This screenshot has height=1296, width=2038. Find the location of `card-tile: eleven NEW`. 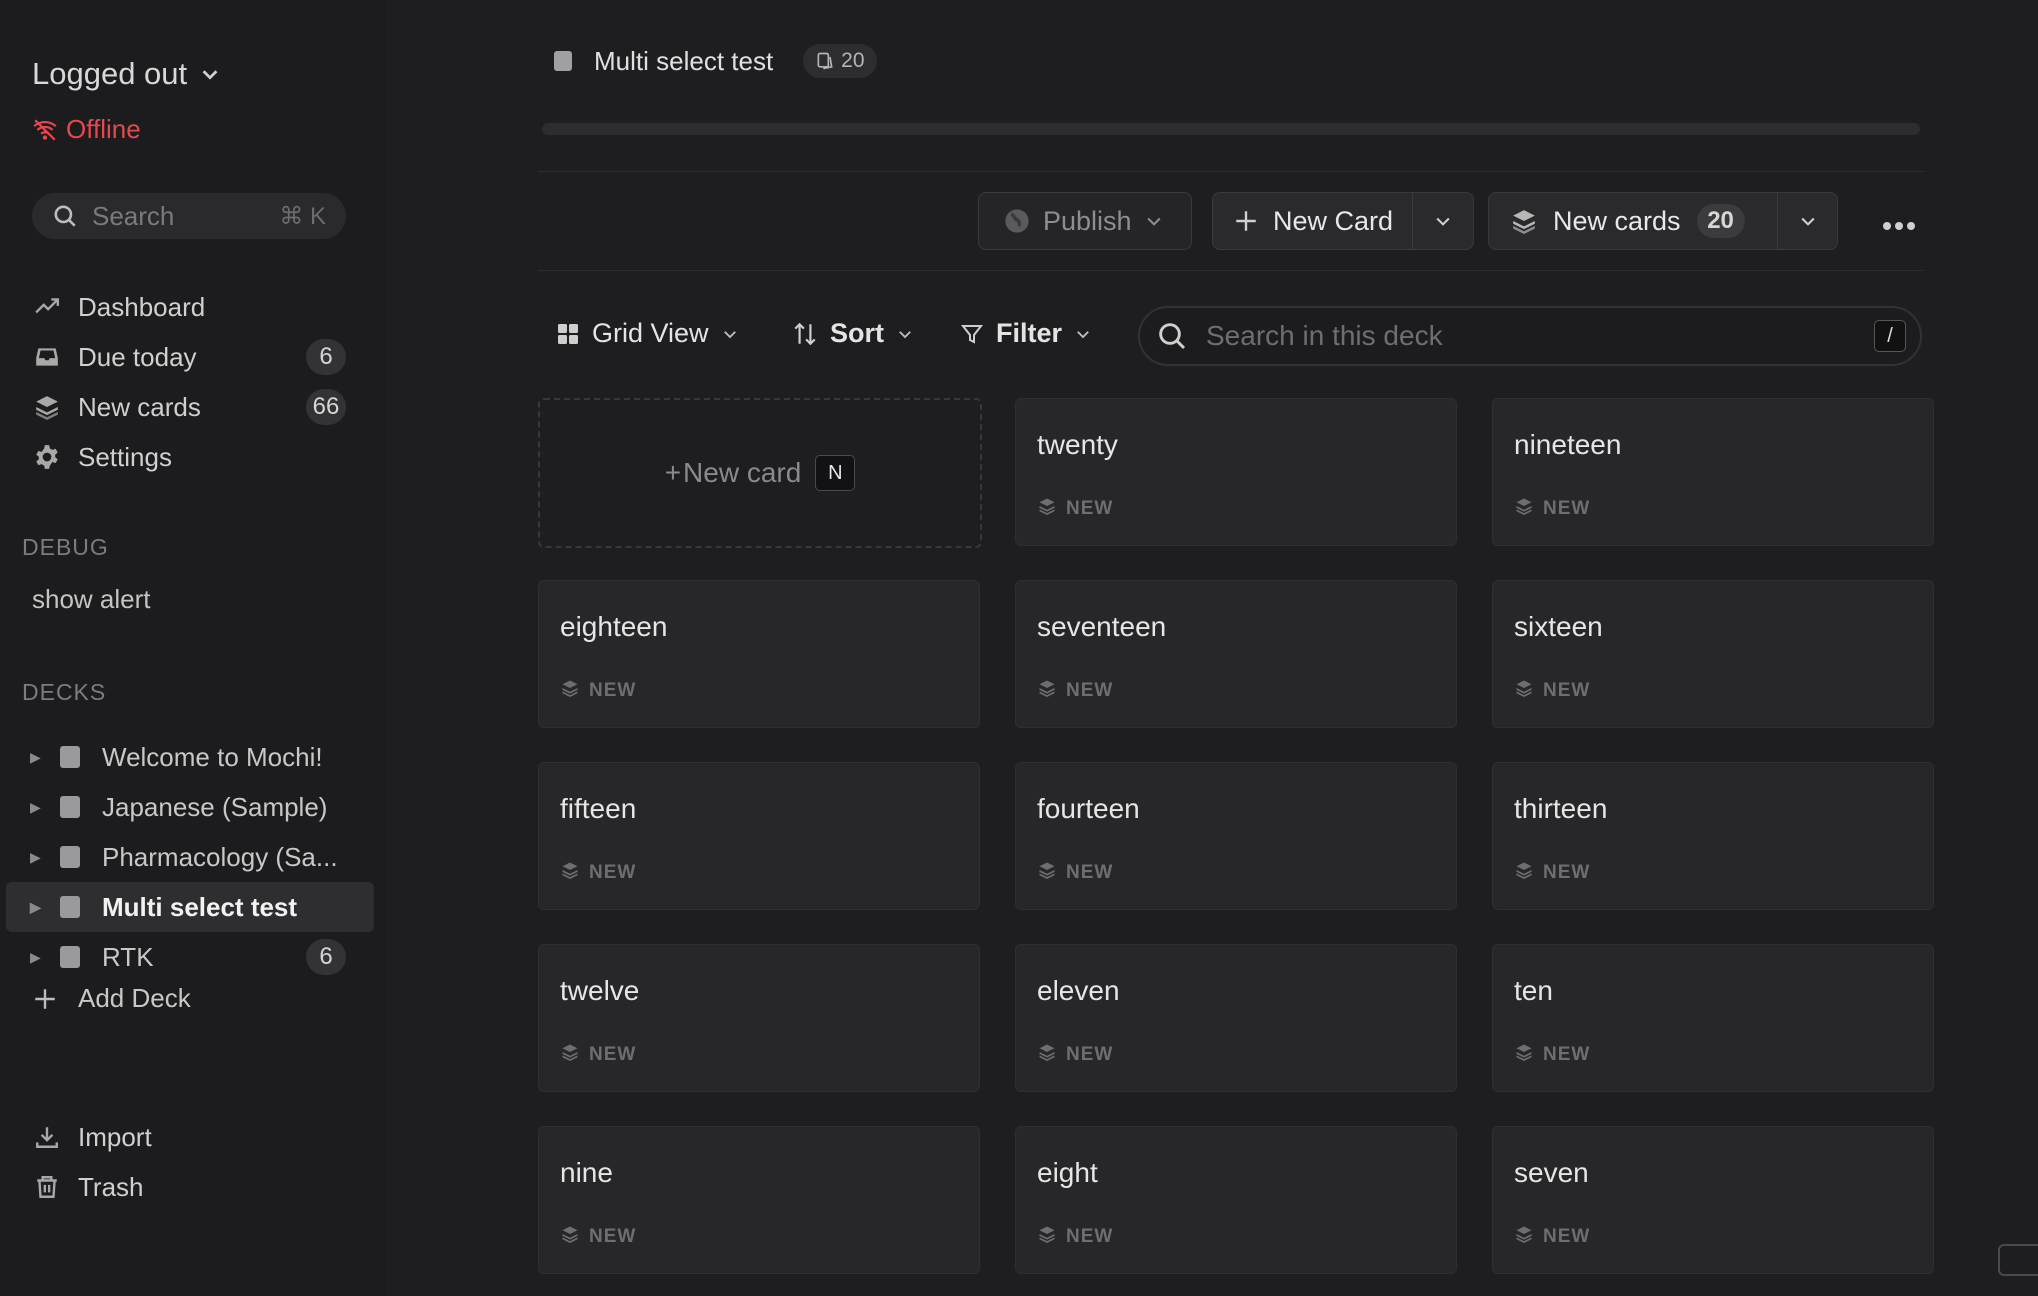

card-tile: eleven NEW is located at coordinates (1236, 1018).